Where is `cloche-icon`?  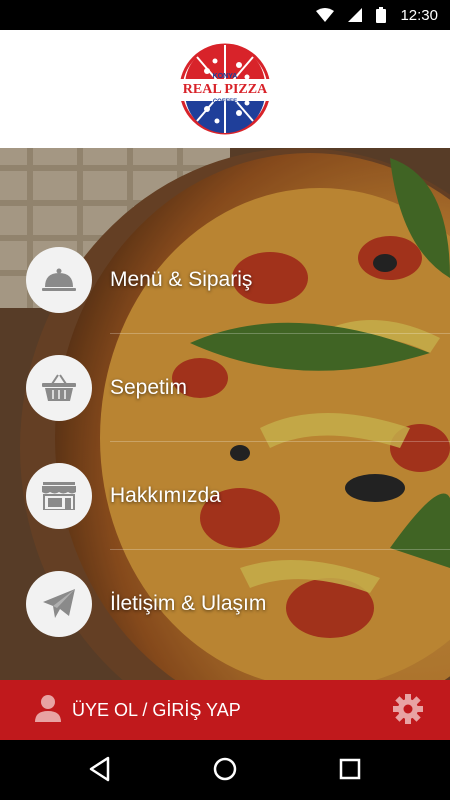 cloche-icon is located at coordinates (59, 279).